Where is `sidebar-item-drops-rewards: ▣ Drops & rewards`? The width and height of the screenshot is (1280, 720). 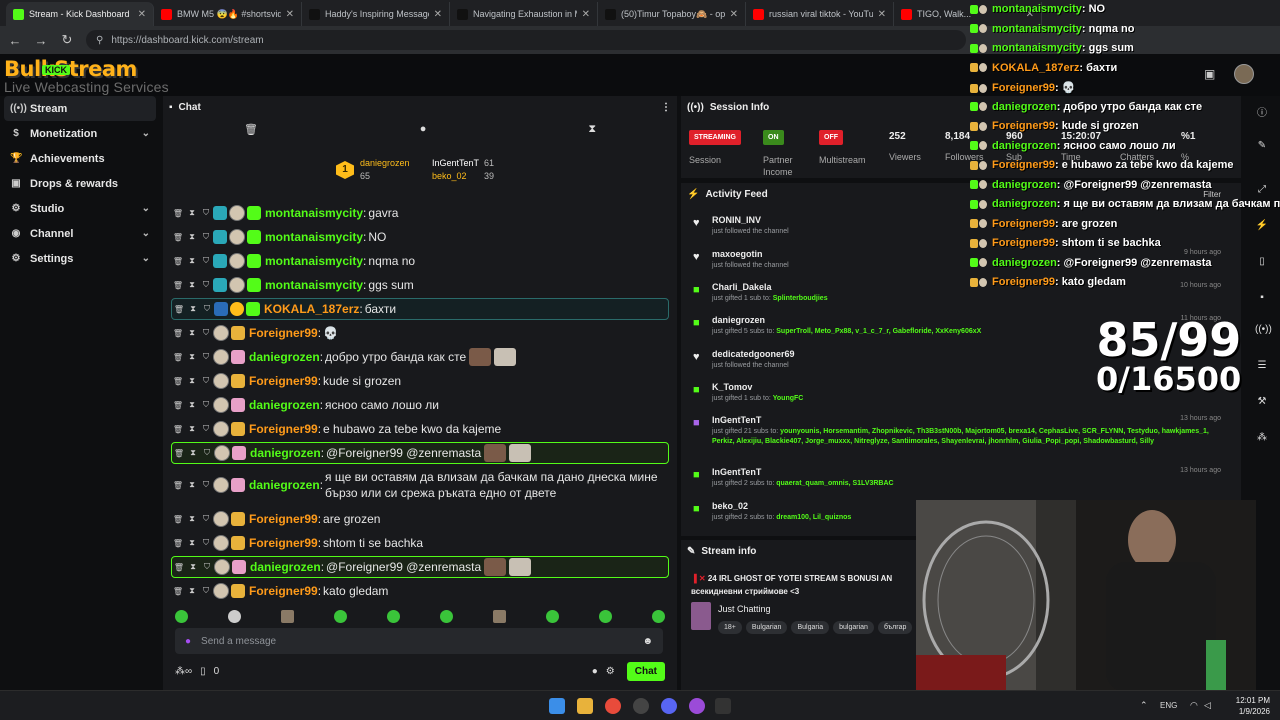 sidebar-item-drops-rewards: ▣ Drops & rewards is located at coordinates (80, 183).